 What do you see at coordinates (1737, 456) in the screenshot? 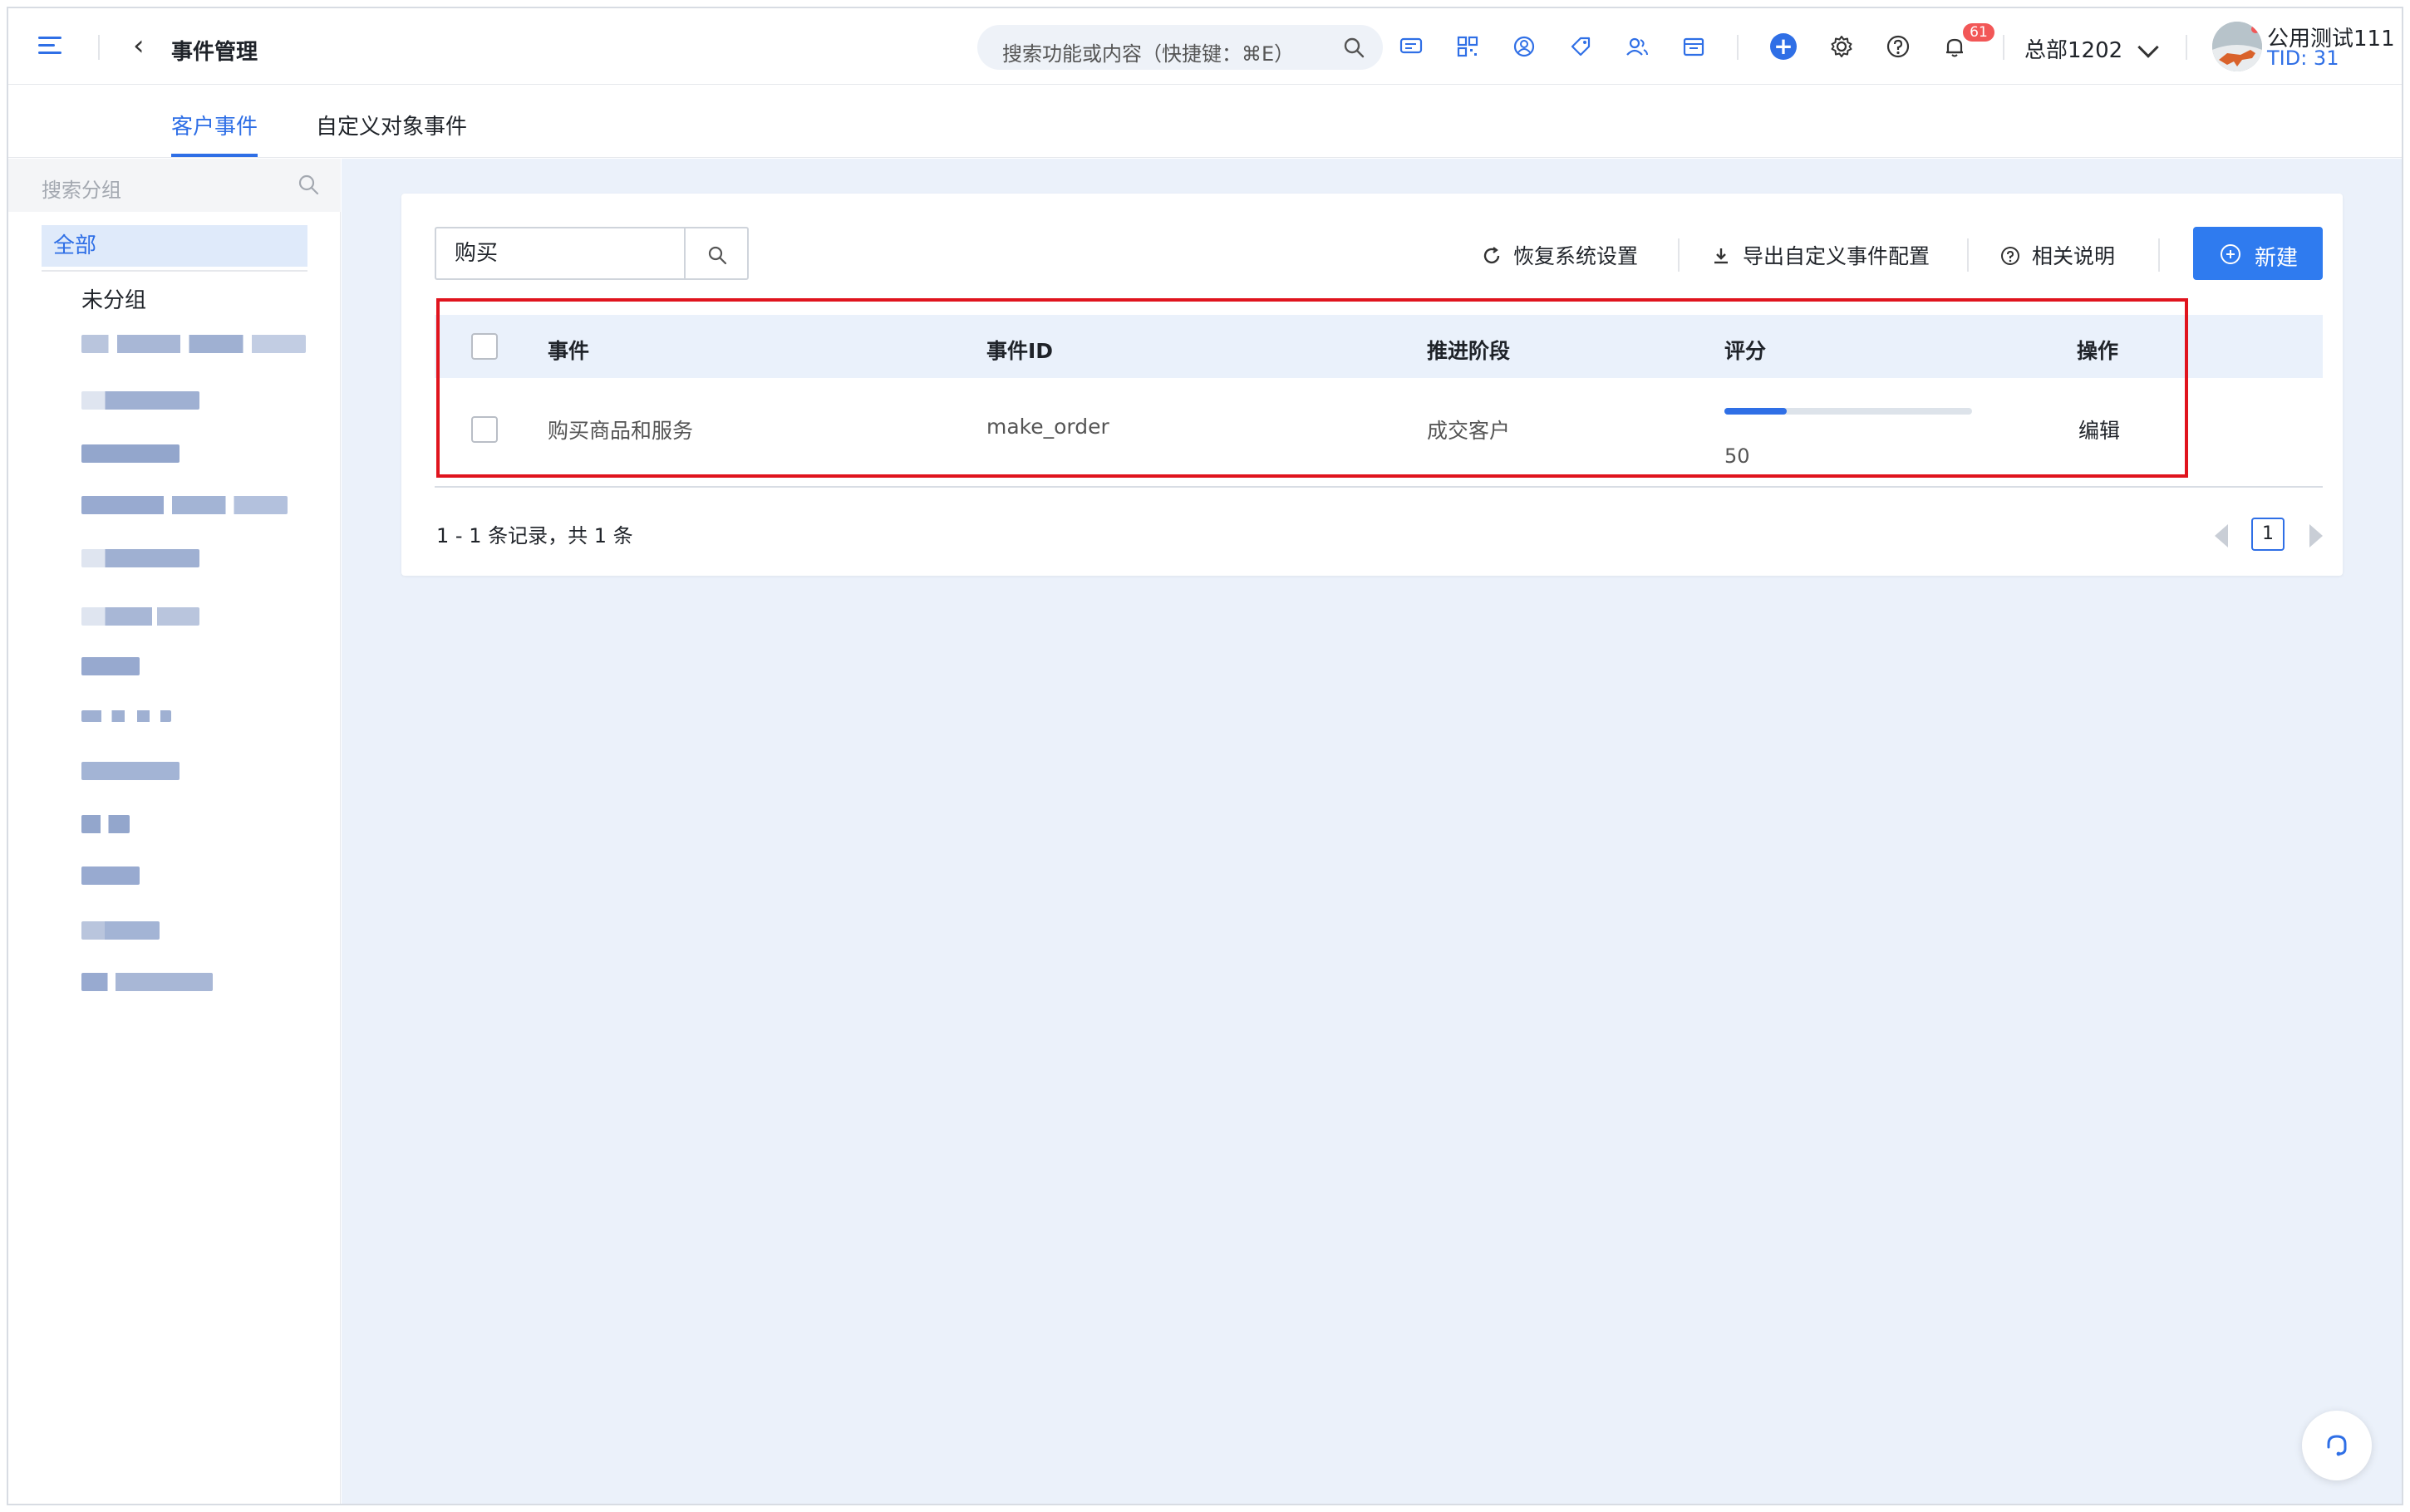
I see `cell-score-value: 50` at bounding box center [1737, 456].